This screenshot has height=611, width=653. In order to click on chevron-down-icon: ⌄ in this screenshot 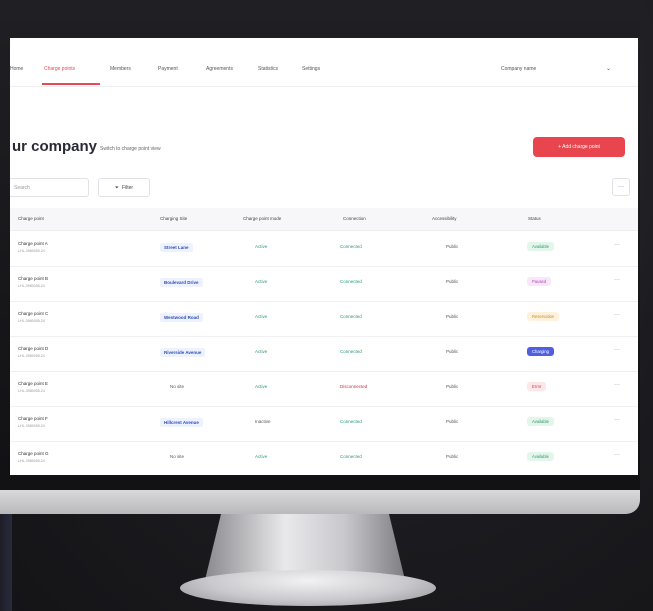, I will do `click(608, 69)`.